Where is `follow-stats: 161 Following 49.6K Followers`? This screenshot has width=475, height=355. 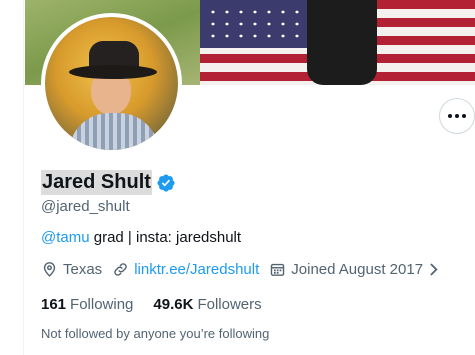
follow-stats: 161 Following 49.6K Followers is located at coordinates (161, 304).